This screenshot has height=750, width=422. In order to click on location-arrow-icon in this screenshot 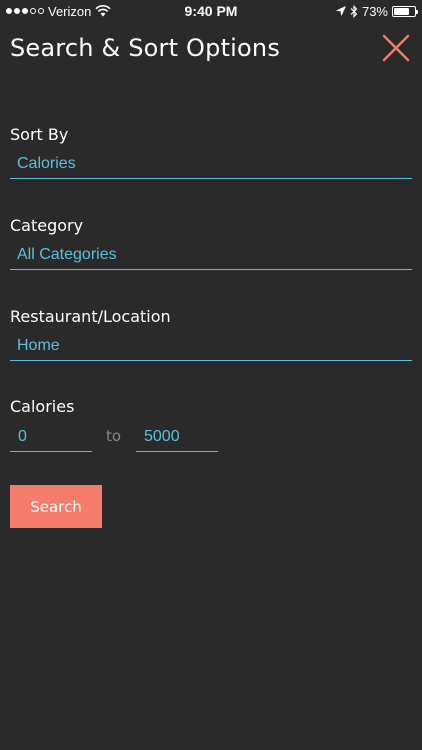, I will do `click(340, 11)`.